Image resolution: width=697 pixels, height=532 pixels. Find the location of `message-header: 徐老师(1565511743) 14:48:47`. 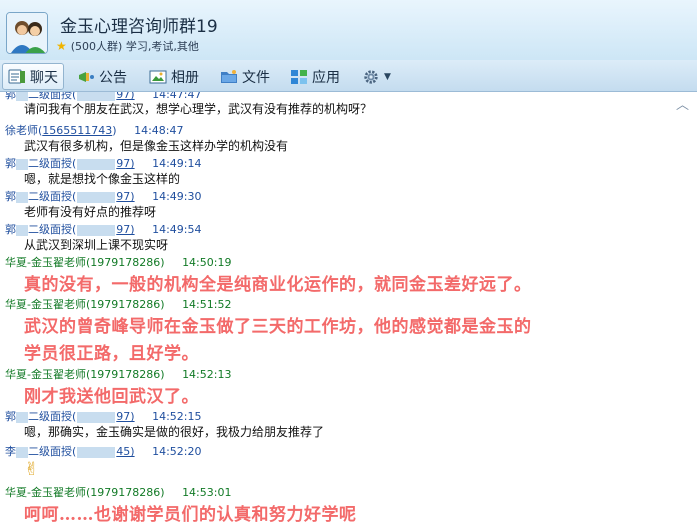

message-header: 徐老师(1565511743) 14:48:47 is located at coordinates (94, 130).